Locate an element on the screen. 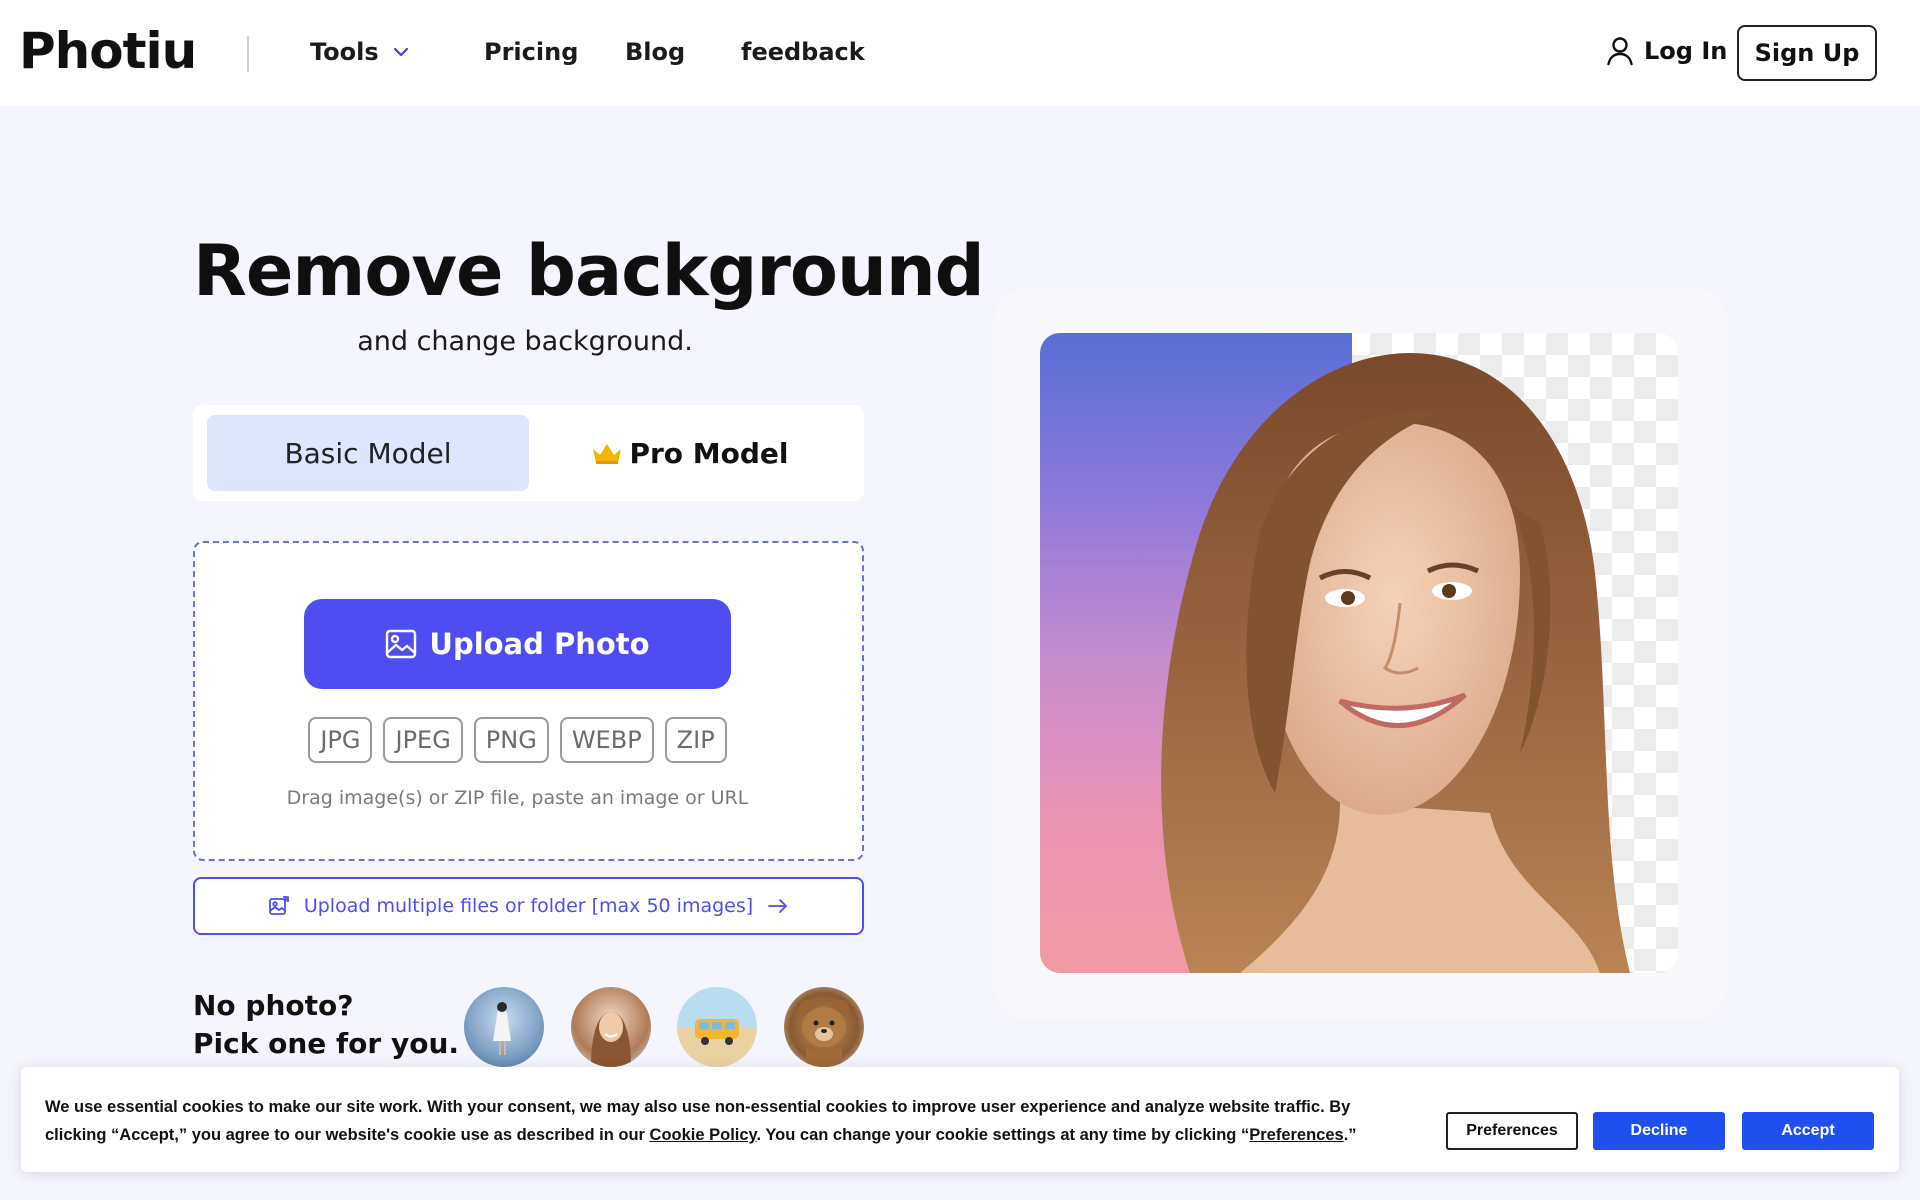 This screenshot has width=1920, height=1200. format-badge: WEBP is located at coordinates (606, 740).